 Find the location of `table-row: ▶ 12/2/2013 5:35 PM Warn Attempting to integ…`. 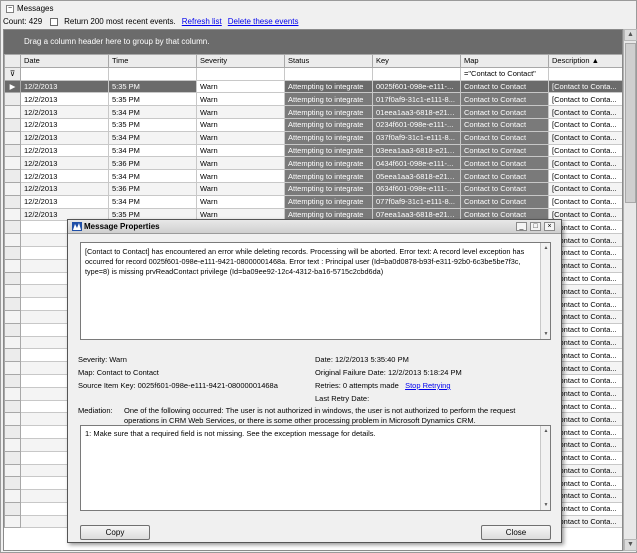

table-row: ▶ 12/2/2013 5:35 PM Warn Attempting to integ… is located at coordinates (313, 86).